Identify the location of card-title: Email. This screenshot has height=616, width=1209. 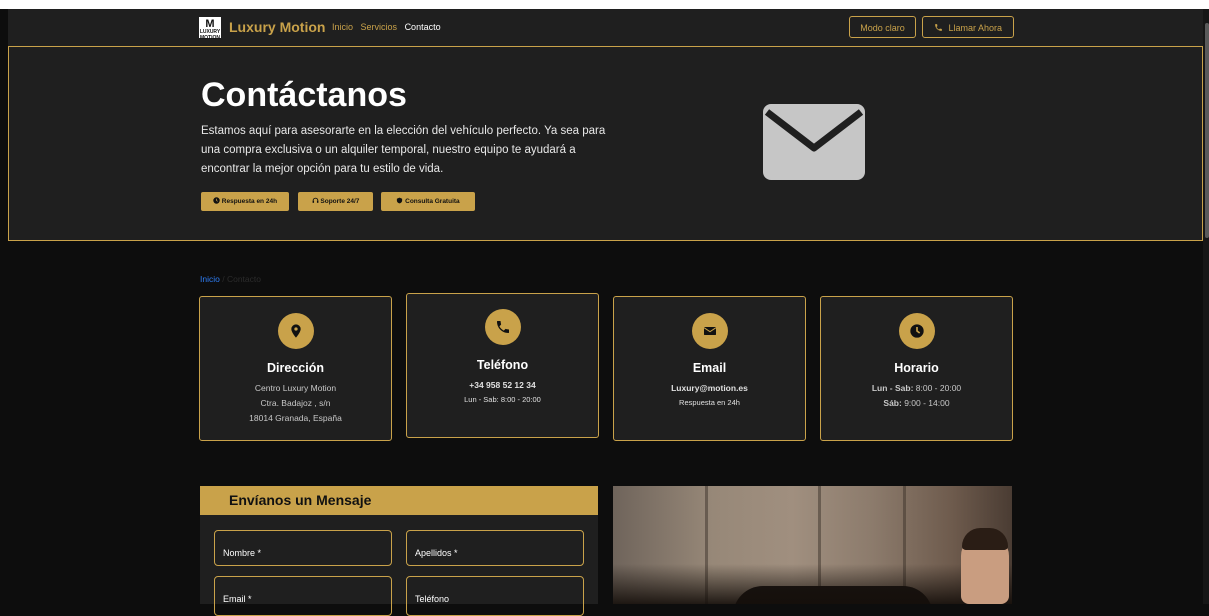
(709, 368).